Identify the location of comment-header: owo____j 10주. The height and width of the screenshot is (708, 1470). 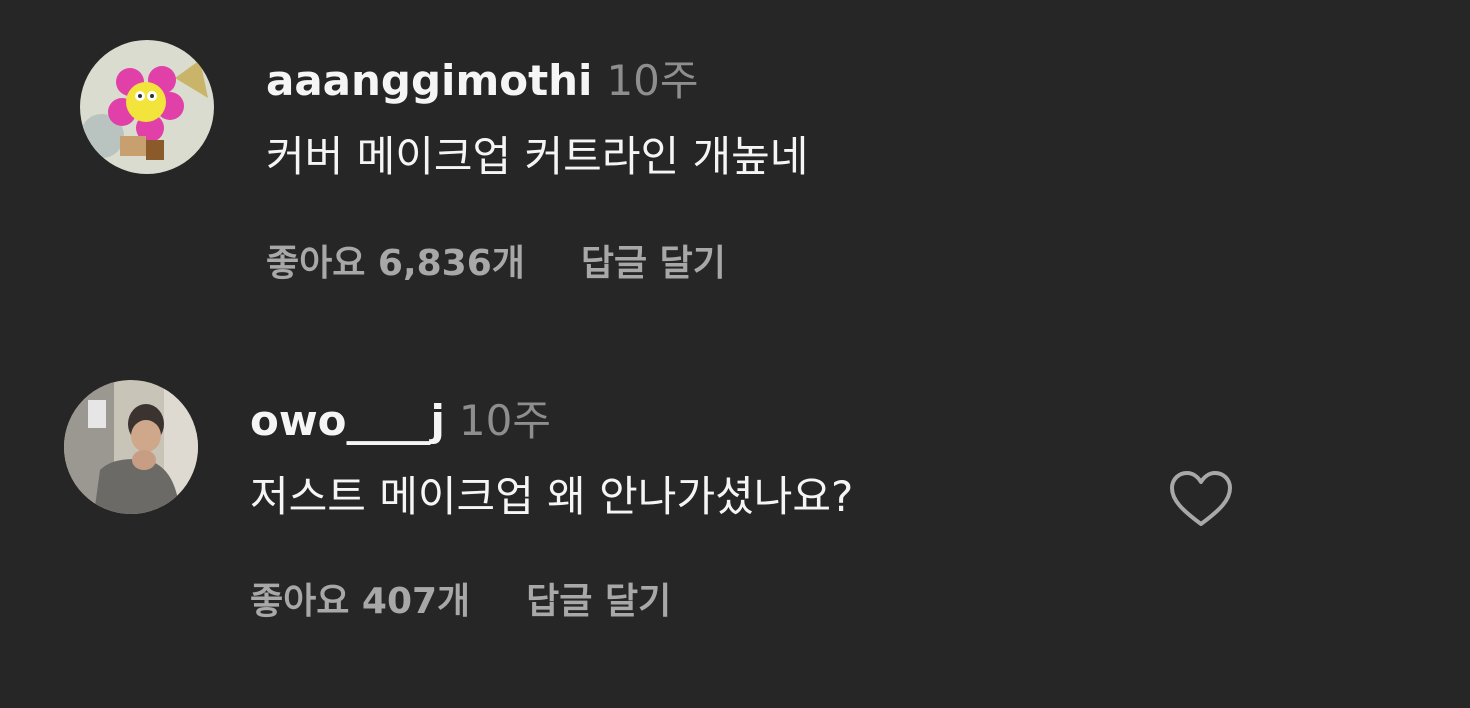
(400, 421).